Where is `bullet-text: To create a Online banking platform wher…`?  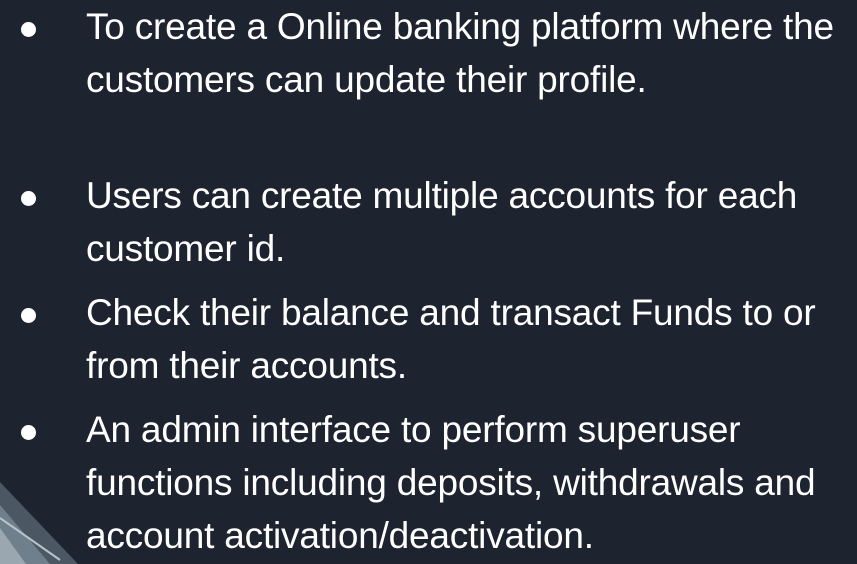 bullet-text: To create a Online banking platform wher… is located at coordinates (460, 53).